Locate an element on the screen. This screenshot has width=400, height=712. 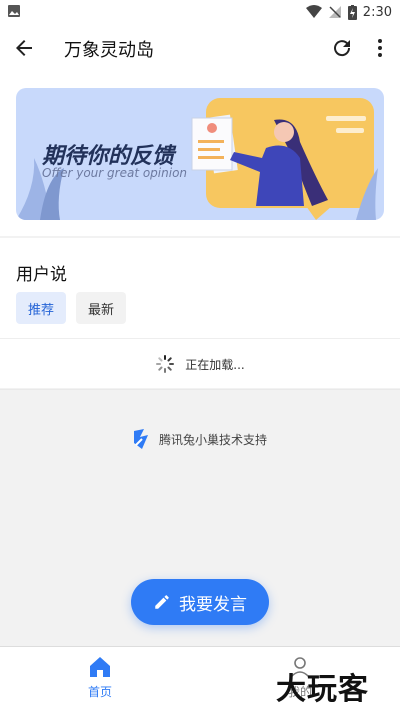
battery-icon is located at coordinates (352, 12).